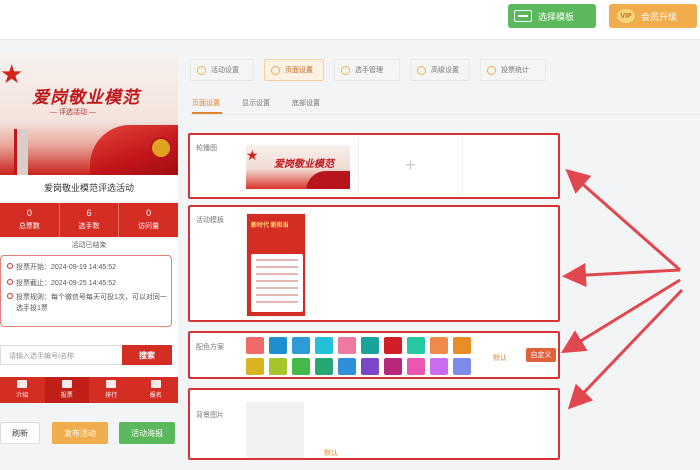  What do you see at coordinates (621, 275) in the screenshot?
I see `arrow-to-template` at bounding box center [621, 275].